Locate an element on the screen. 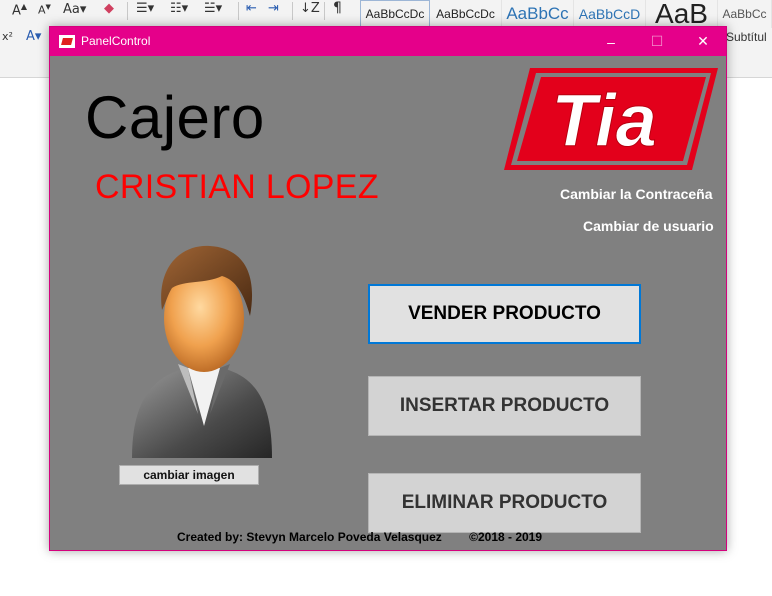  sort-icon: ↓Z is located at coordinates (310, 8).